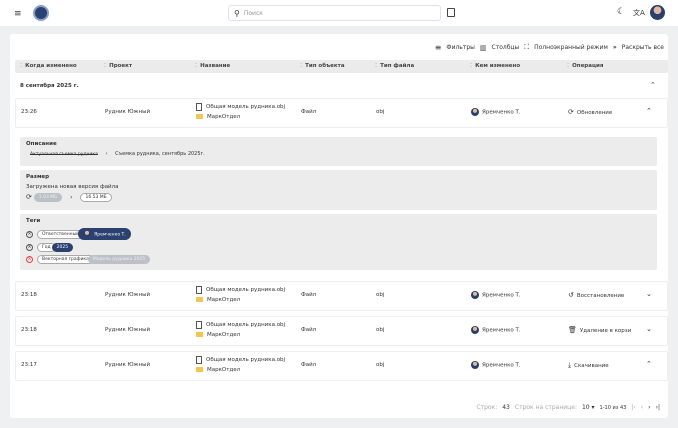 This screenshot has height=428, width=678. Describe the element at coordinates (615, 47) in the screenshot. I see `expand-all-icon: »` at that location.